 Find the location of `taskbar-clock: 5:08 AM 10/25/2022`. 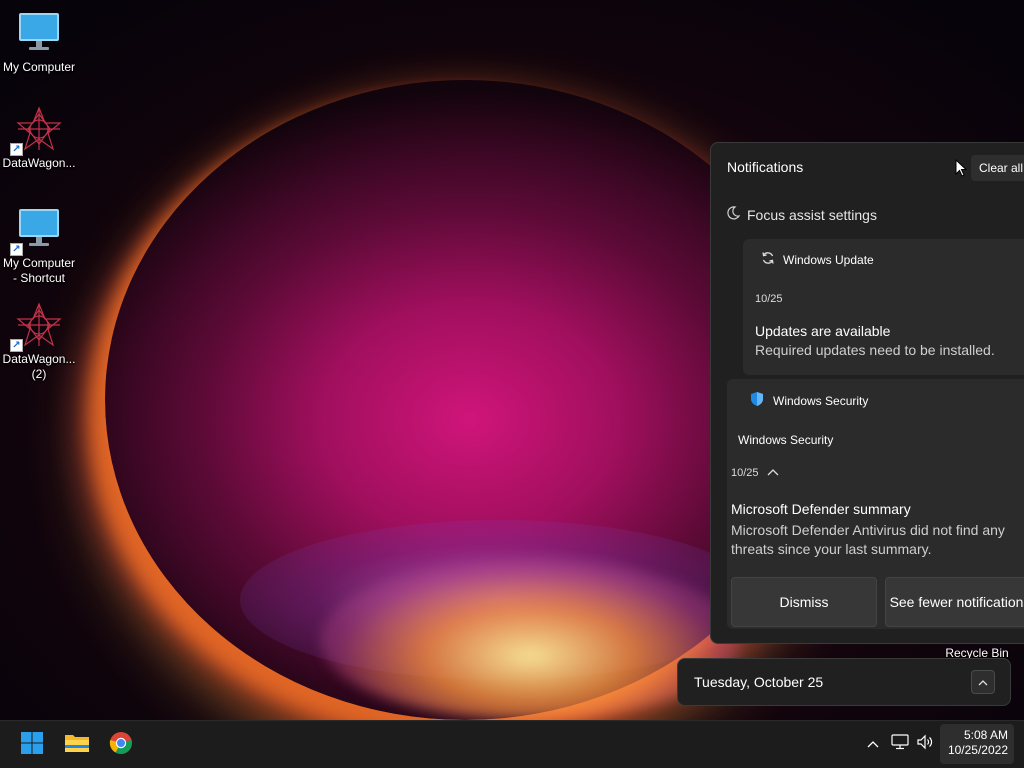

taskbar-clock: 5:08 AM 10/25/2022 is located at coordinates (977, 744).